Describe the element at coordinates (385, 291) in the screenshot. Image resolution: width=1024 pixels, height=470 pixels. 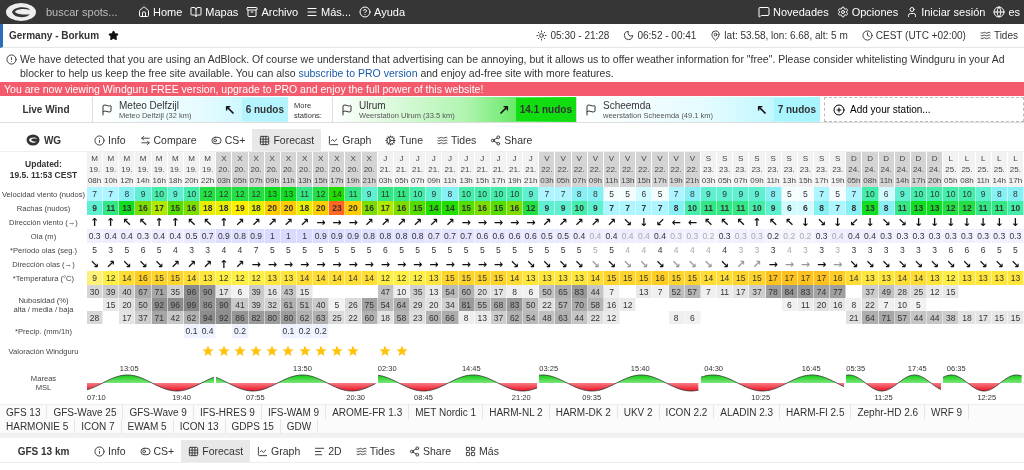
I see `table-cell: 47` at that location.